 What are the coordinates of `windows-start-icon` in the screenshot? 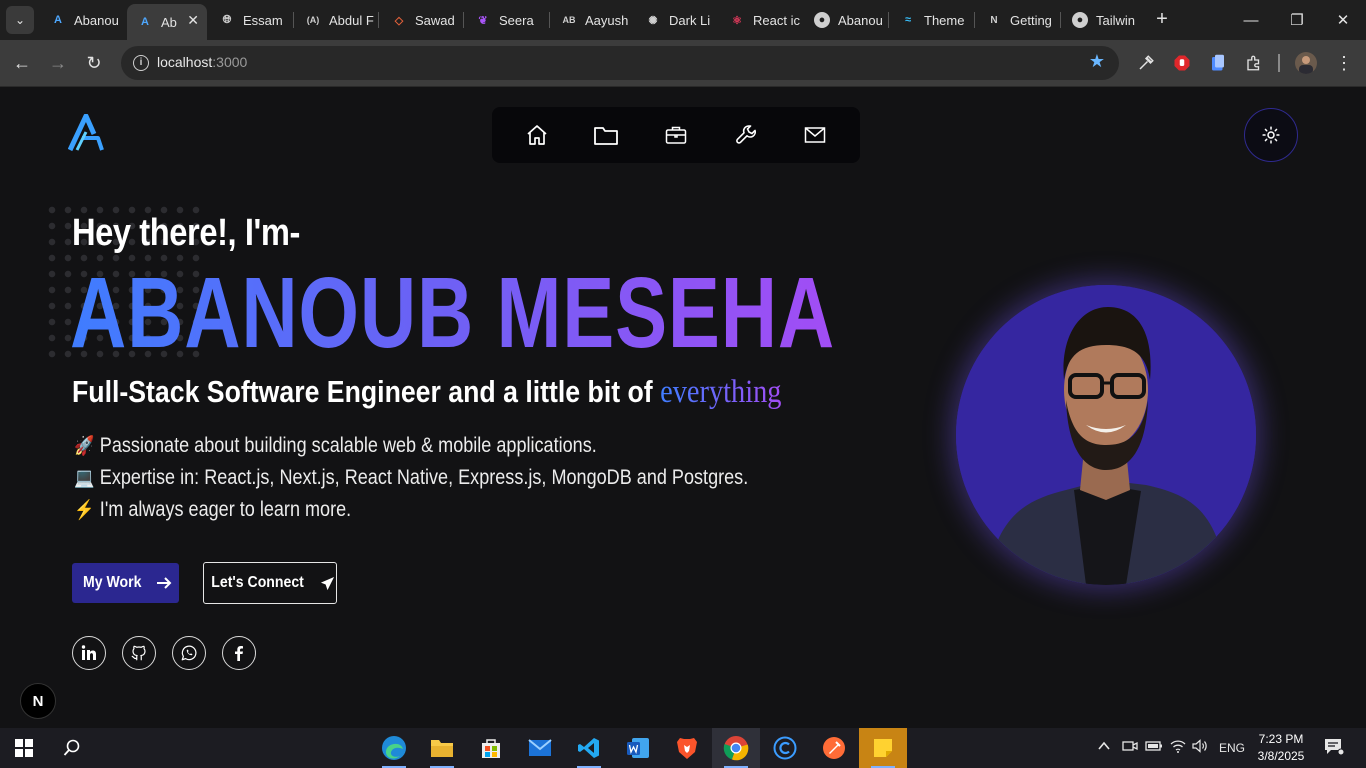 It's located at (24, 748).